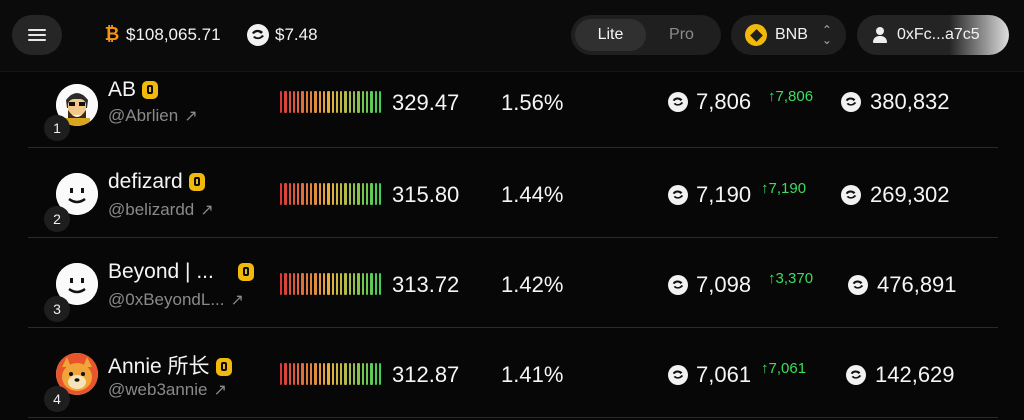 Image resolution: width=1024 pixels, height=420 pixels. I want to click on wallet-button: 0xFc...a7c5, so click(933, 35).